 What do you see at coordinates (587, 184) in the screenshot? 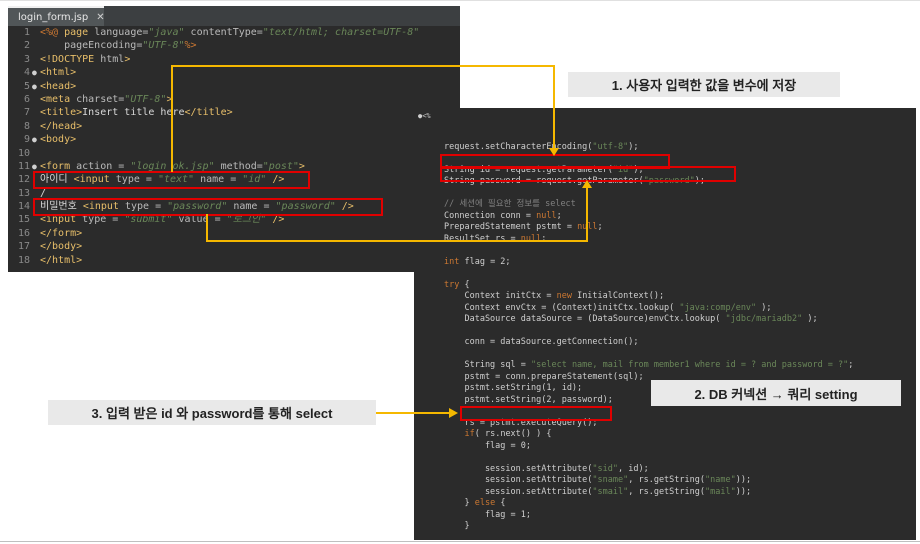
I see `arrowhead-password` at bounding box center [587, 184].